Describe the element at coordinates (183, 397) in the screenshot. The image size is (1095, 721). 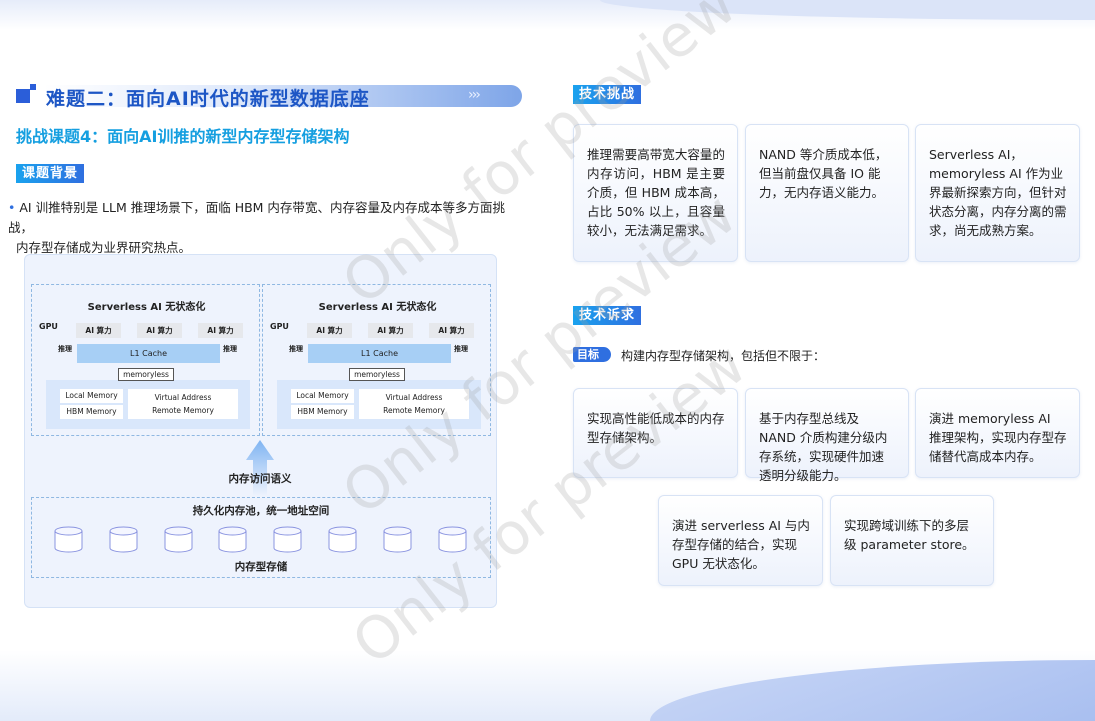
I see `virtual-address-label: Virtual Address` at that location.